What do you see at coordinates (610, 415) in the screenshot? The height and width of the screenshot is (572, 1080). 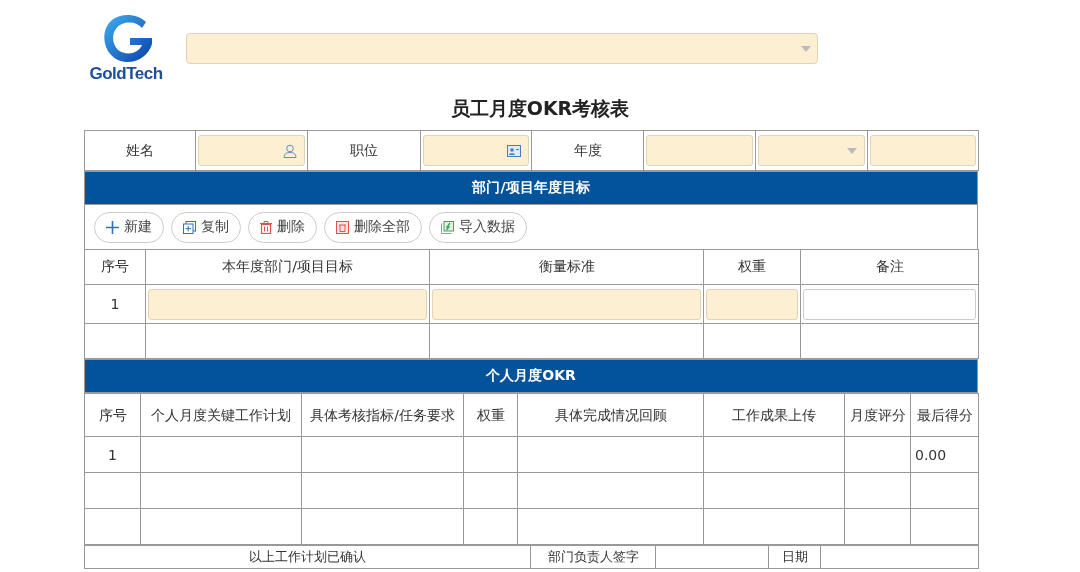 I see `column-header: 具体完成情况回顾` at bounding box center [610, 415].